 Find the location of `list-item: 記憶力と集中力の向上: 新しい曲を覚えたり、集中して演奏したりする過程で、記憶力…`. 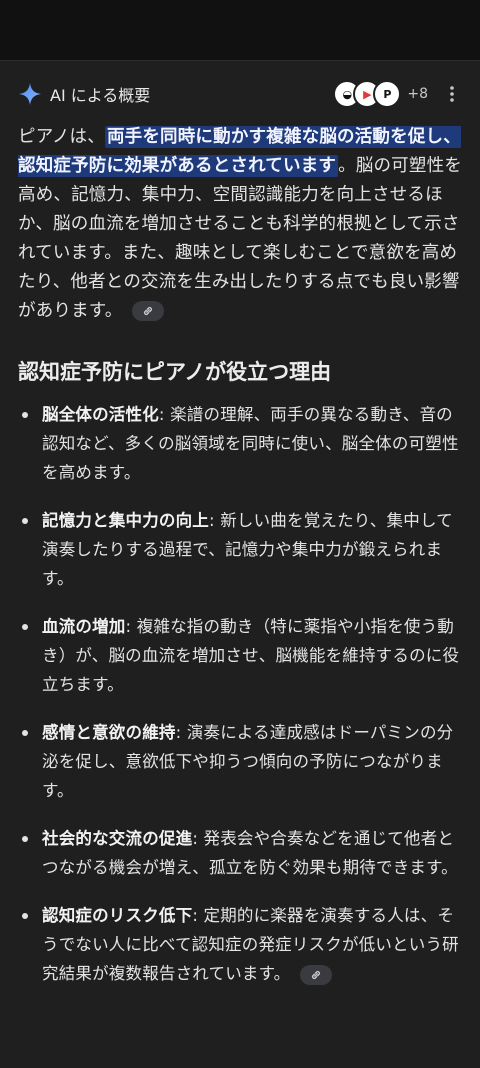

list-item: 記憶力と集中力の向上: 新しい曲を覚えたり、集中して演奏したりする過程で、記憶力… is located at coordinates (240, 549).